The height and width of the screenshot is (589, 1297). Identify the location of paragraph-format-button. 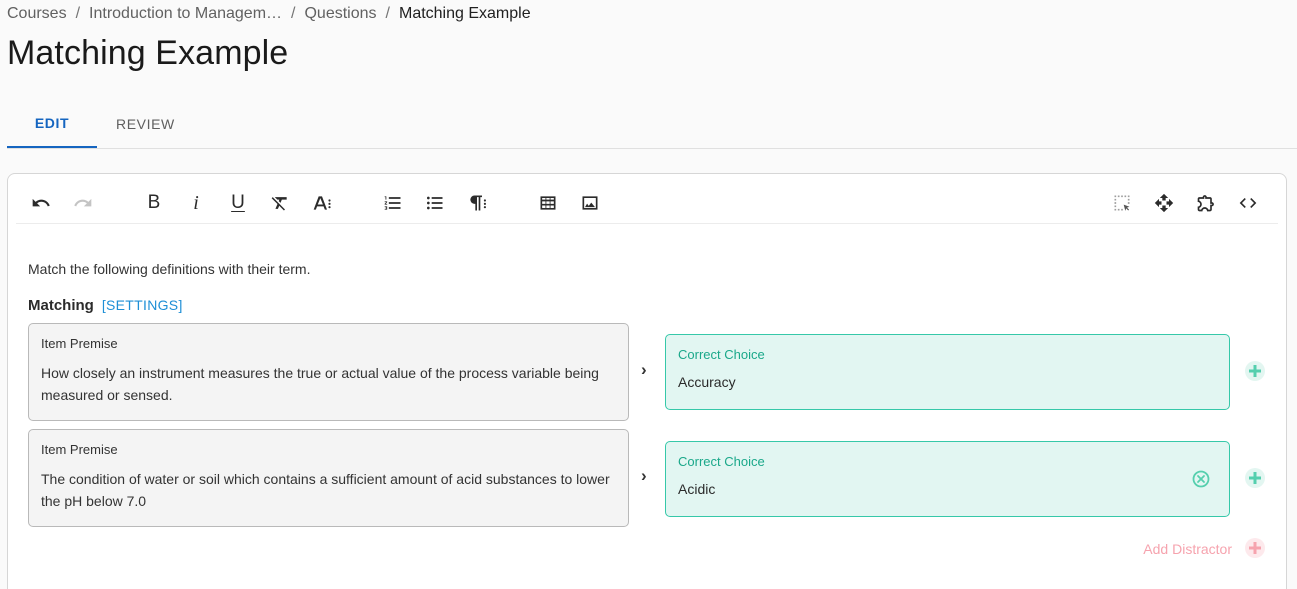
(477, 203).